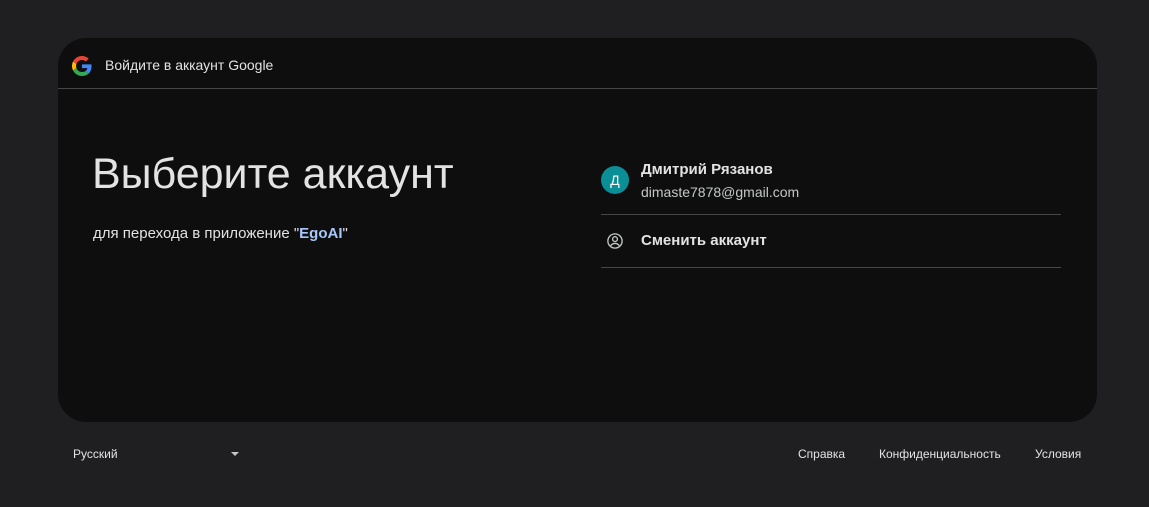 The image size is (1149, 507). I want to click on account-email: dimaste7878@gmail.com, so click(720, 192).